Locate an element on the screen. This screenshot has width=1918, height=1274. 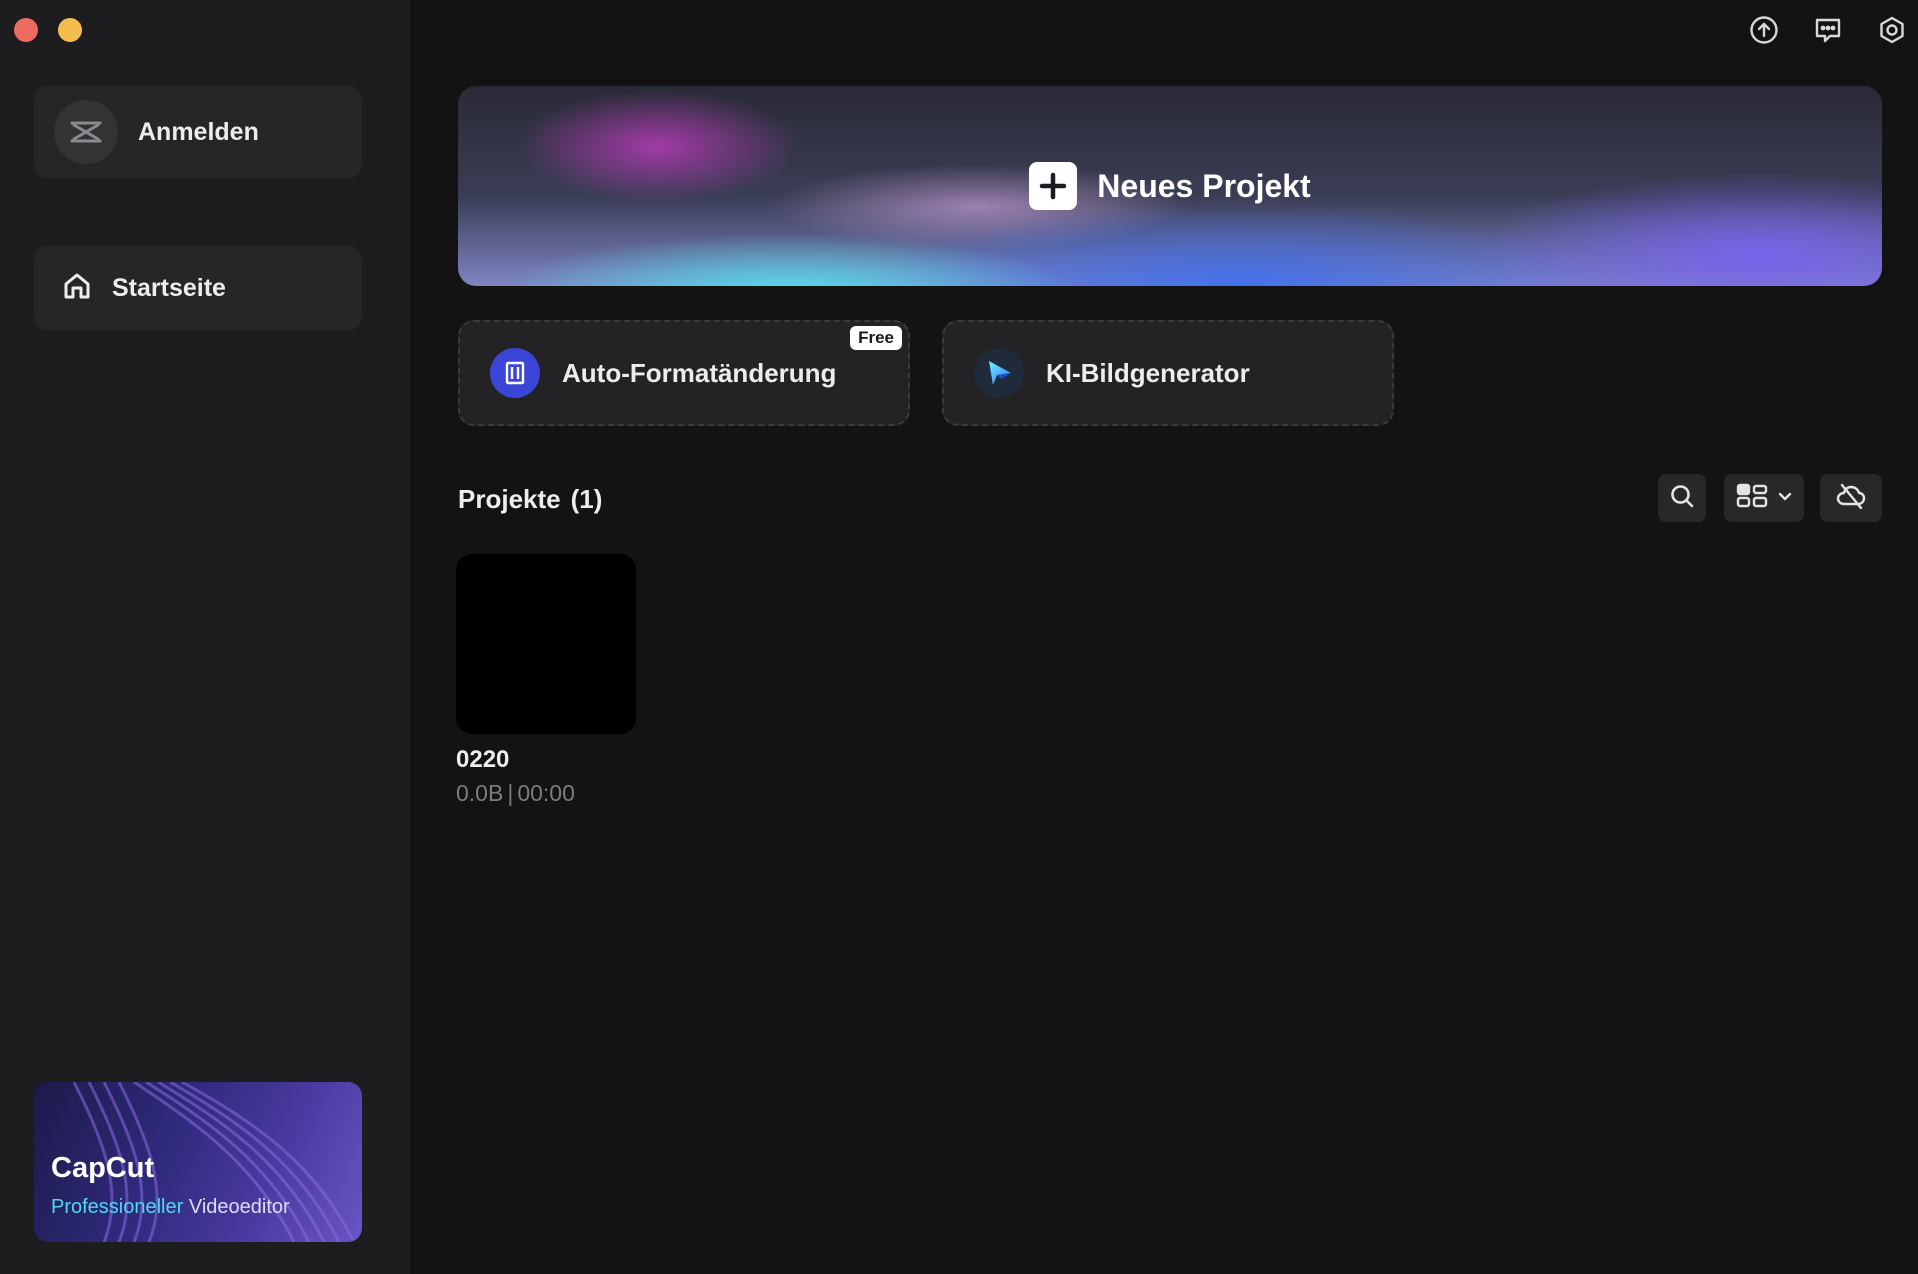
new-project-button: Neues Projekt is located at coordinates (1170, 186).